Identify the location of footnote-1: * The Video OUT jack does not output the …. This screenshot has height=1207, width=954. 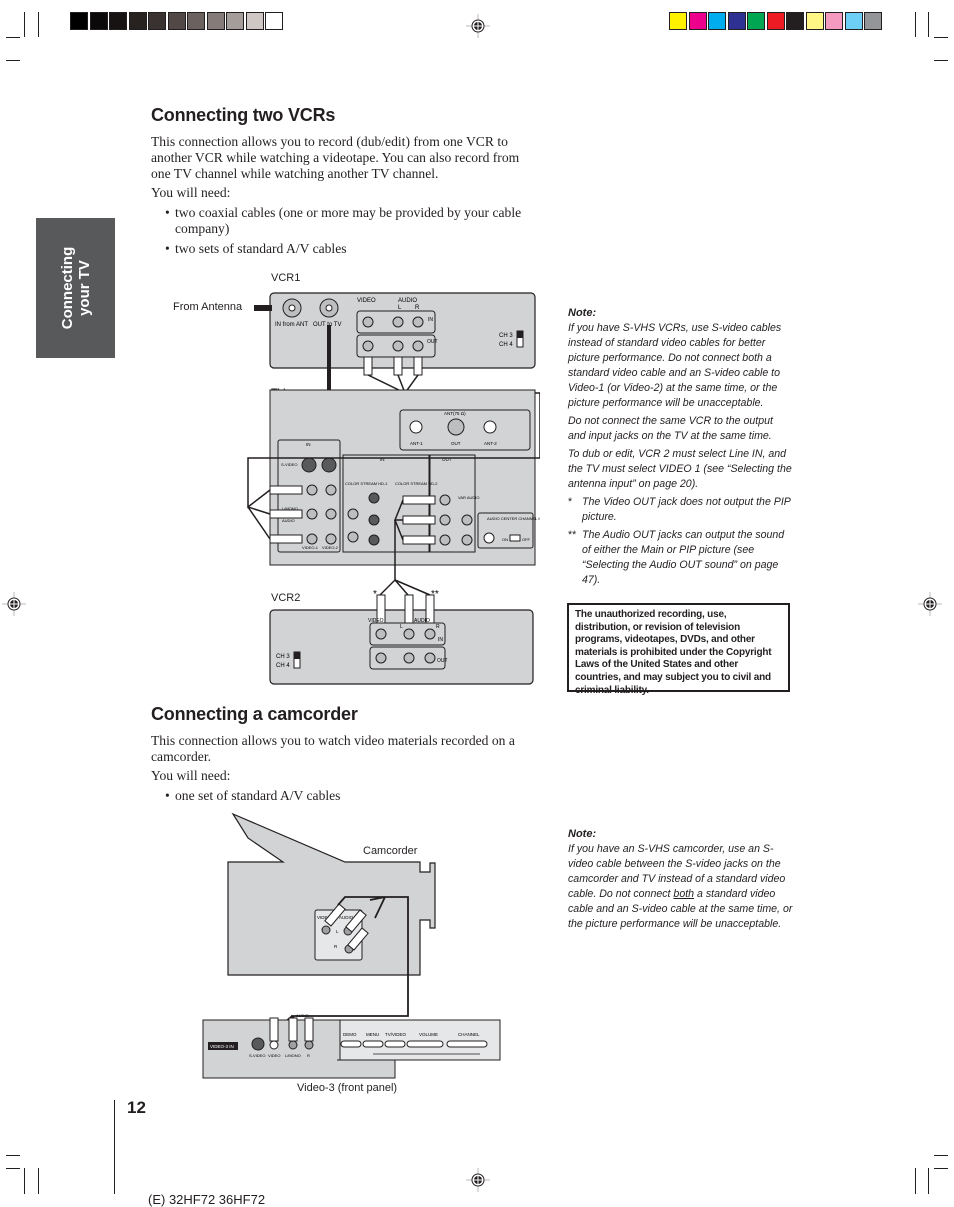
(679, 509).